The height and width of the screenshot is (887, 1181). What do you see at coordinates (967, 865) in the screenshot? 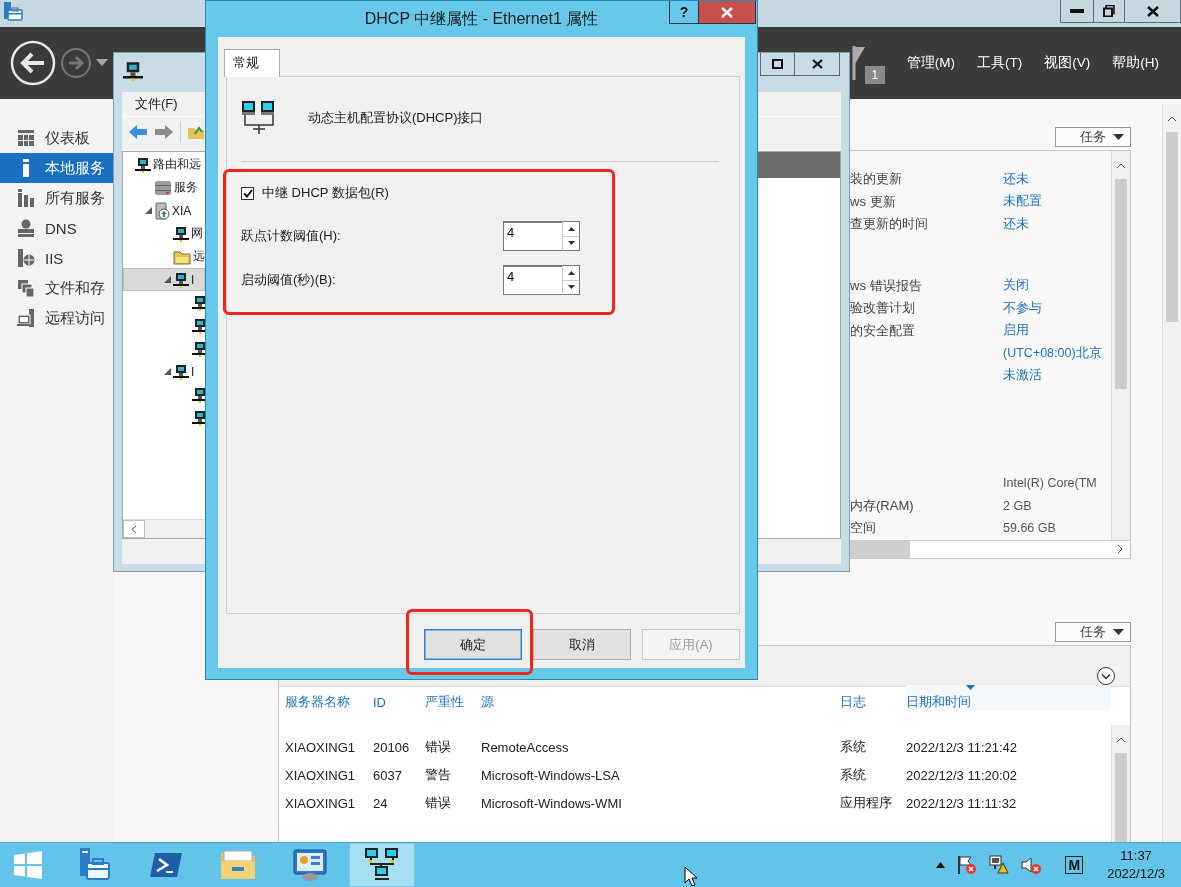
I see `flag-alert-icon` at bounding box center [967, 865].